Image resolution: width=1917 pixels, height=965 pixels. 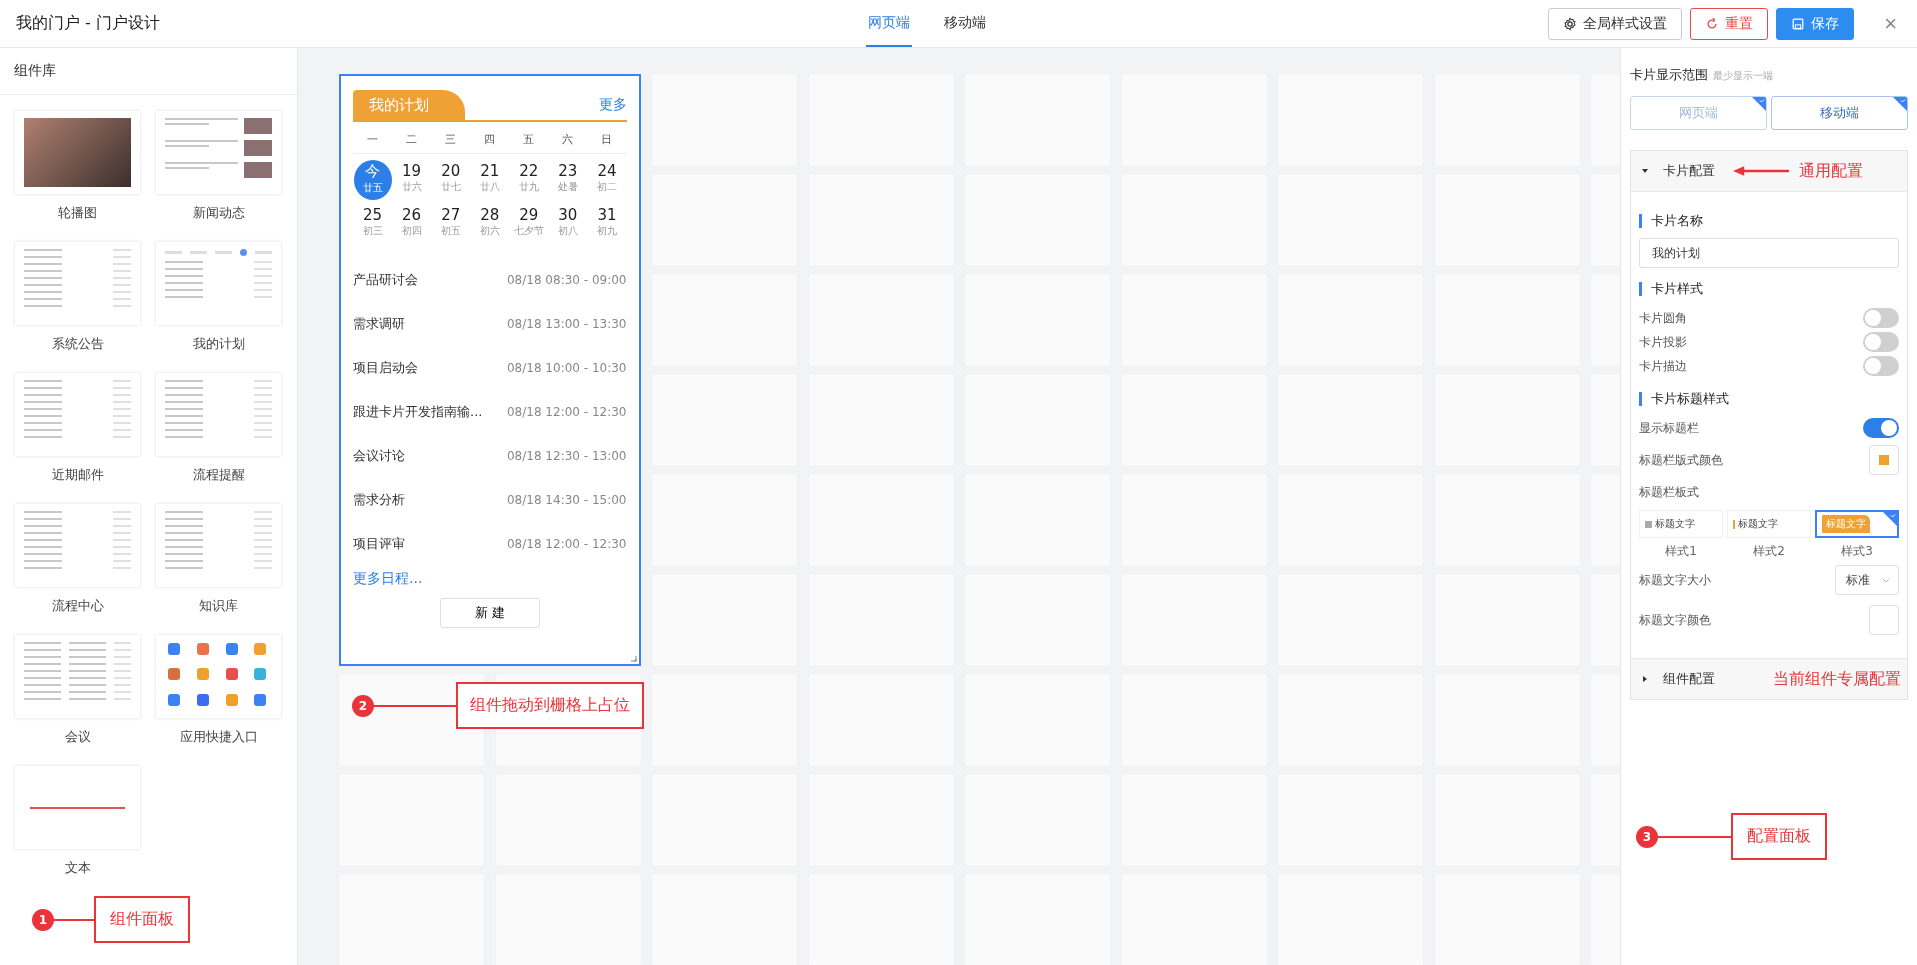 I want to click on more-link: 更多, so click(x=612, y=105).